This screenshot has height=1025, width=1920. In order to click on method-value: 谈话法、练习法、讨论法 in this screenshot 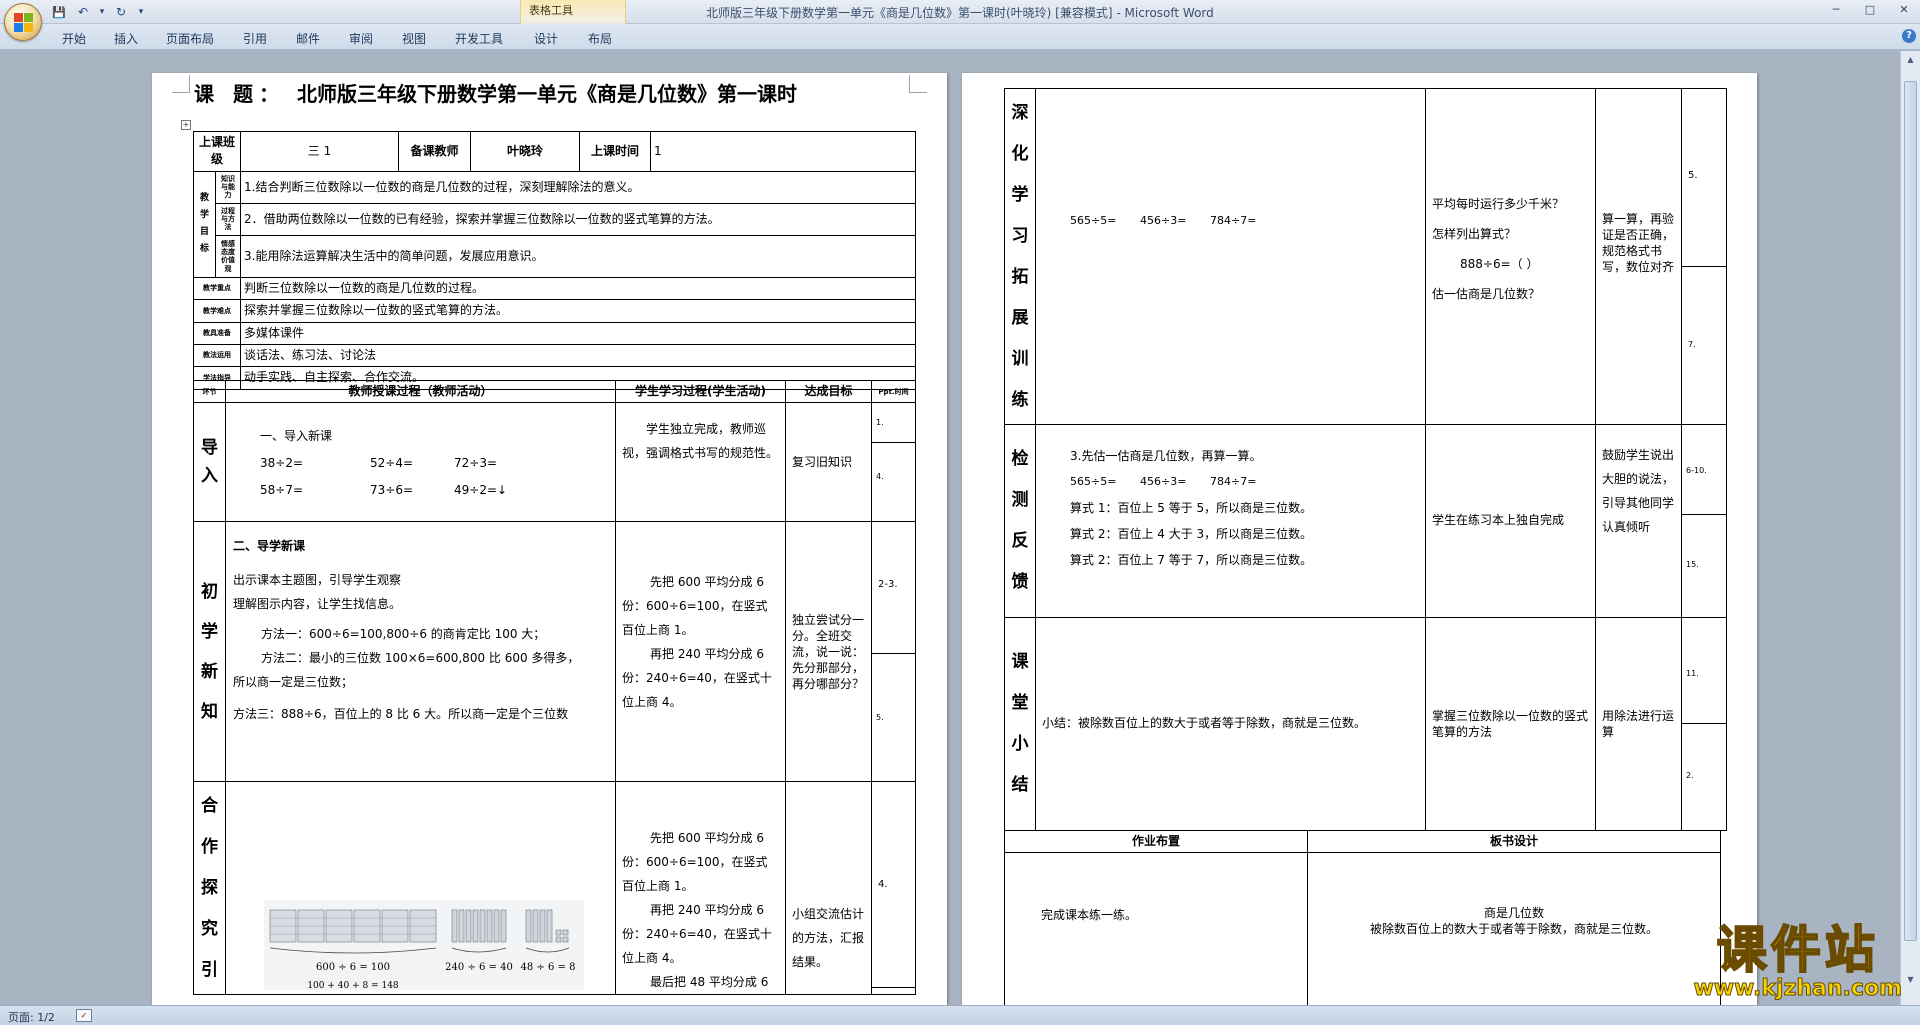, I will do `click(578, 355)`.